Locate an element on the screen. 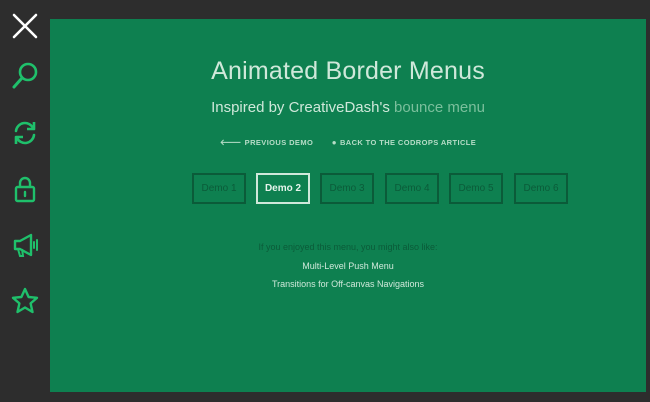  subtitle-text: Inspired by CreativeDash's is located at coordinates (300, 107).